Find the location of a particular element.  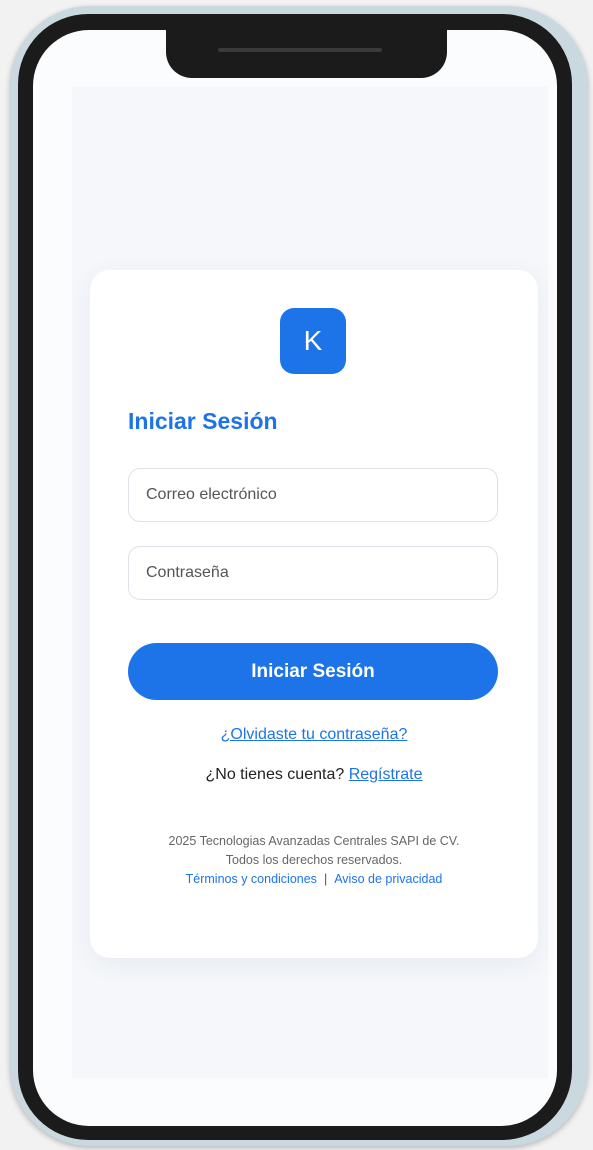

logo-letter: K is located at coordinates (313, 340).